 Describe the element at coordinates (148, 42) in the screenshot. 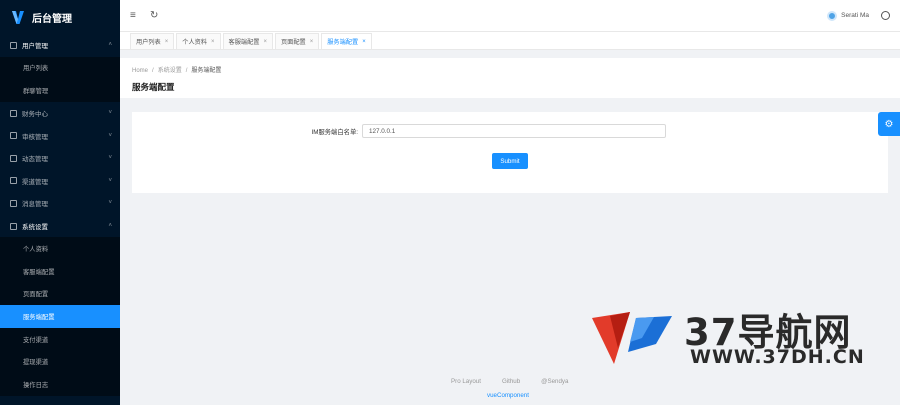

I see `tab-label: 用户列表` at that location.